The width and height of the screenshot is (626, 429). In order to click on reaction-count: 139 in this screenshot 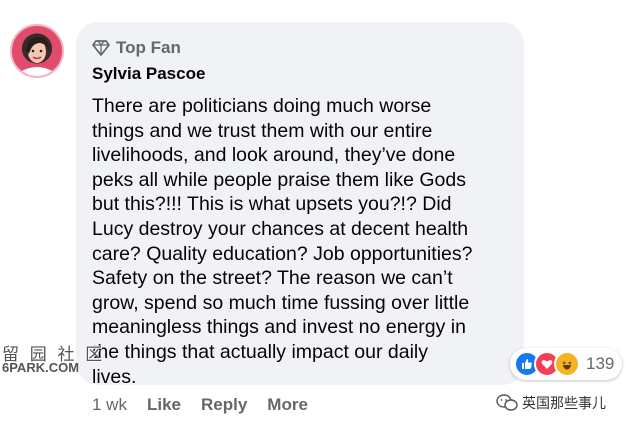, I will do `click(600, 363)`.